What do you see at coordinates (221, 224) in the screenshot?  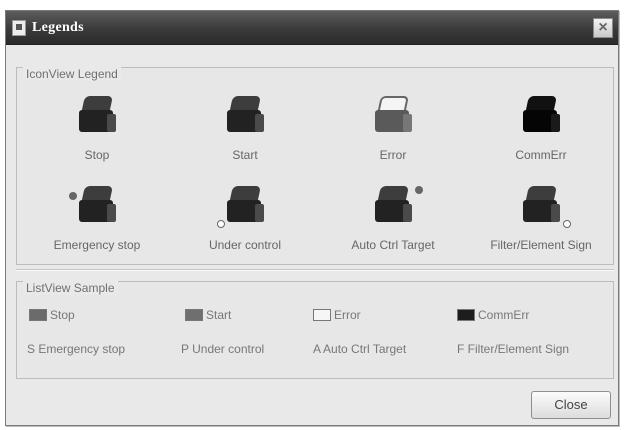 I see `control-marker-icon` at bounding box center [221, 224].